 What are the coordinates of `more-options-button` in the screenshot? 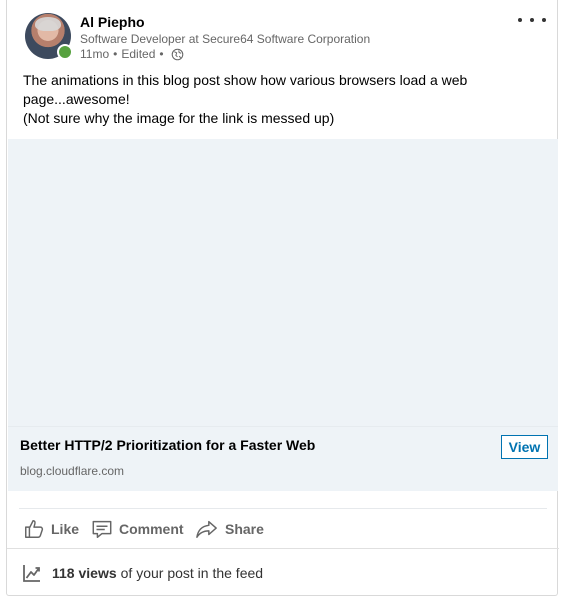 It's located at (532, 20).